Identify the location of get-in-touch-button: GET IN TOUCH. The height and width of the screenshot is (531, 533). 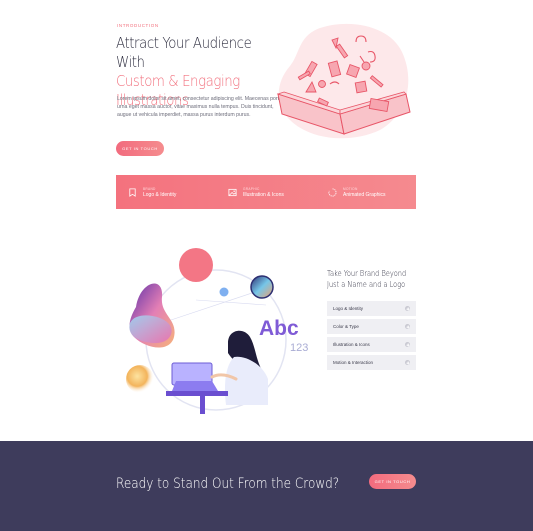
(140, 148).